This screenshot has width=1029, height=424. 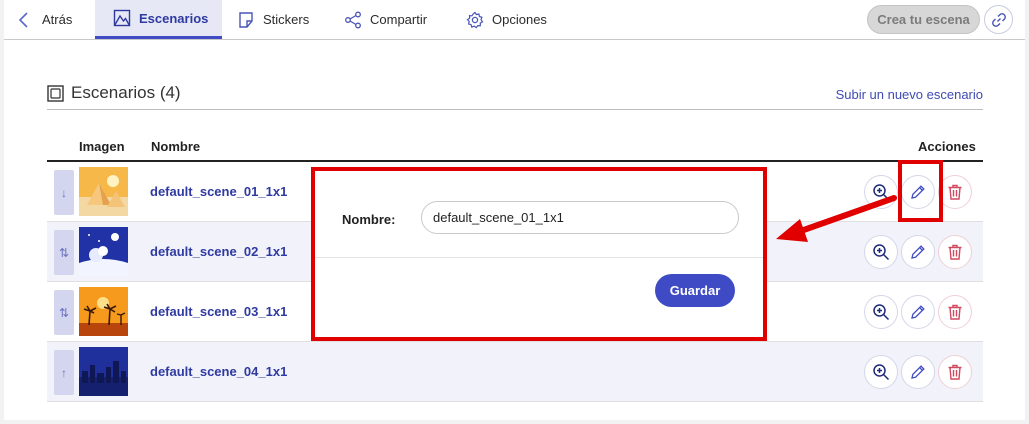 What do you see at coordinates (102, 146) in the screenshot?
I see `column-header-image: Imagen` at bounding box center [102, 146].